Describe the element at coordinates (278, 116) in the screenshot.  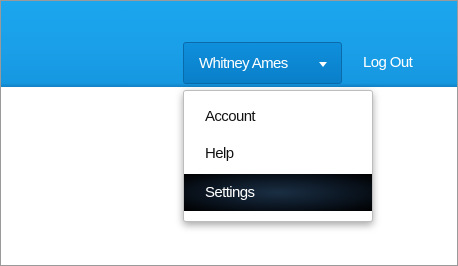
I see `menu-item-account: Account` at that location.